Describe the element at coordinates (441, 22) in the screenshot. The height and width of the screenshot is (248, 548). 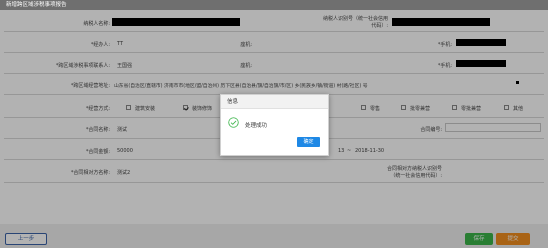
I see `taxpayer-id-redacted` at that location.